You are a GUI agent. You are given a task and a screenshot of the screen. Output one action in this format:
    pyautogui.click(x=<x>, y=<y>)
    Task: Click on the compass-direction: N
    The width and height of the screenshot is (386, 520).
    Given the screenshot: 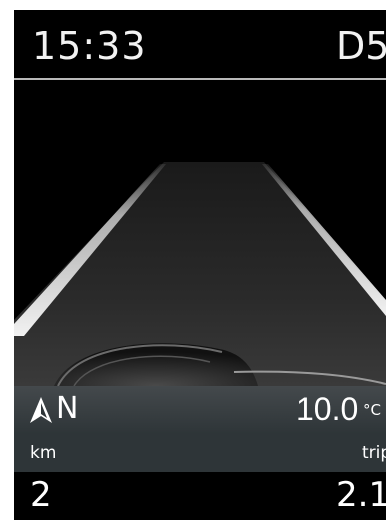 What is the action you would take?
    pyautogui.click(x=67, y=408)
    